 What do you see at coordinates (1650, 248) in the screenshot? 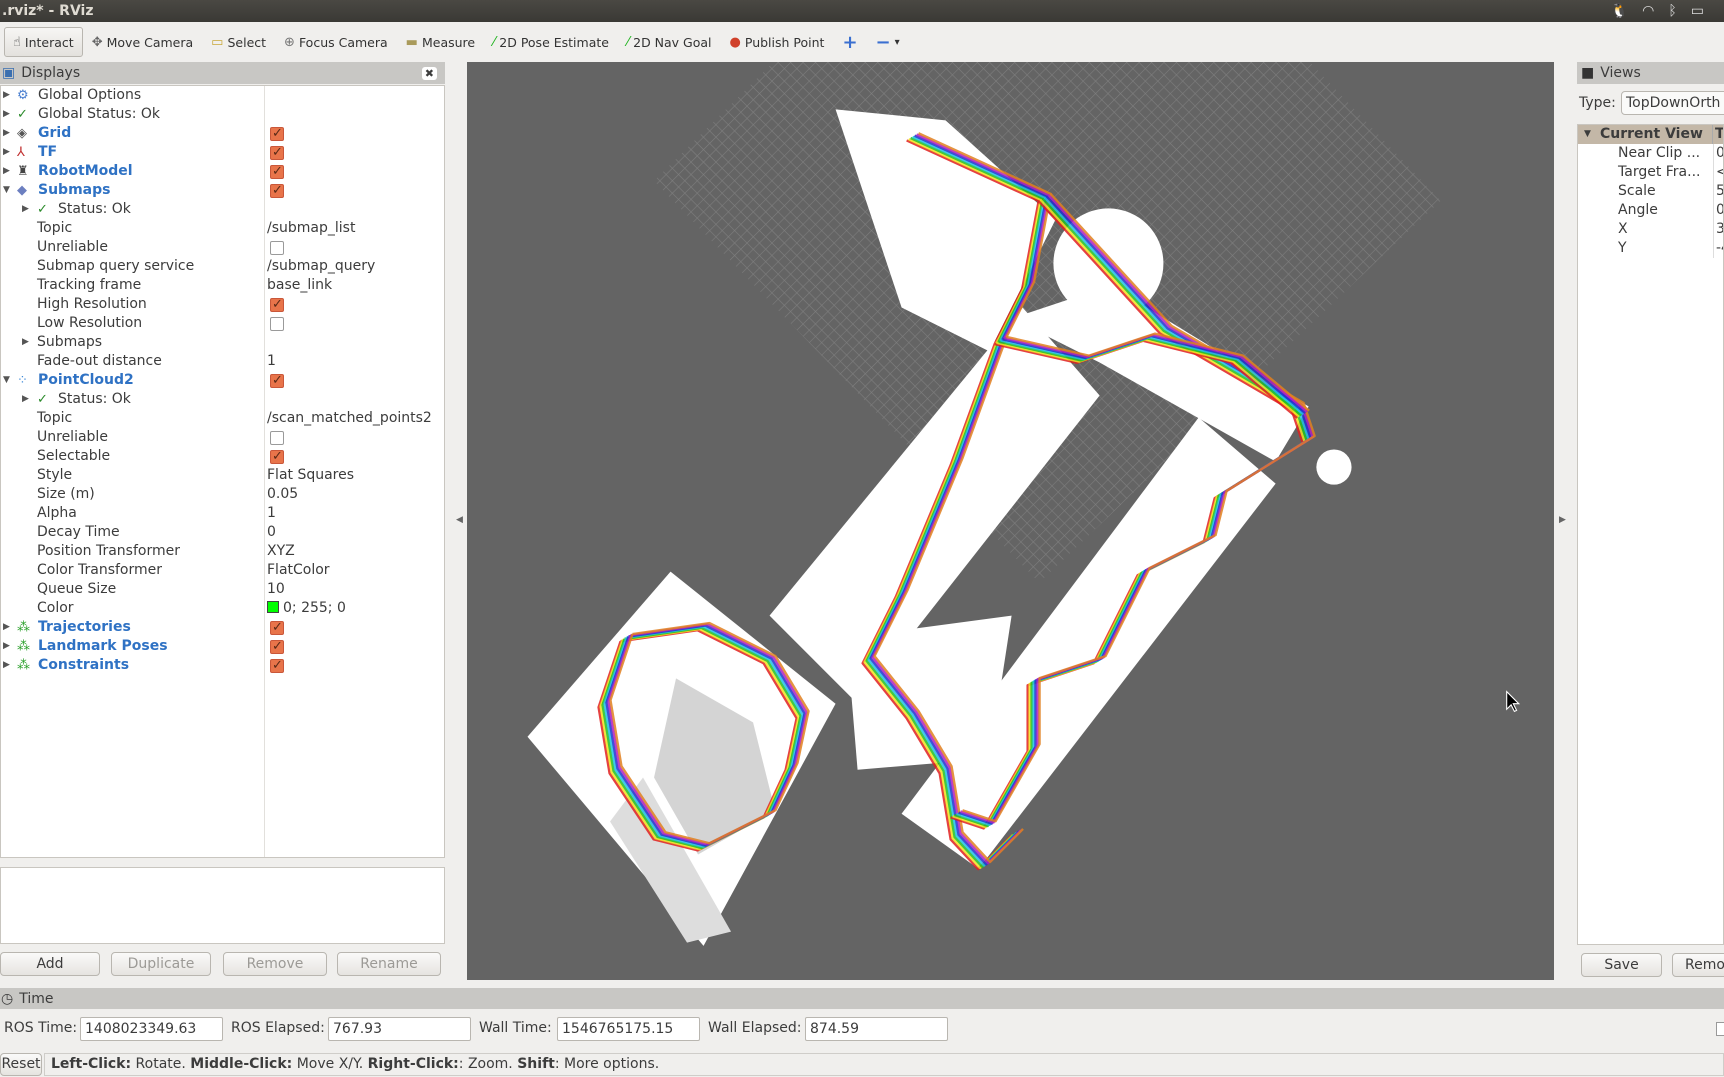
I see `view-property-row: Y -4` at bounding box center [1650, 248].